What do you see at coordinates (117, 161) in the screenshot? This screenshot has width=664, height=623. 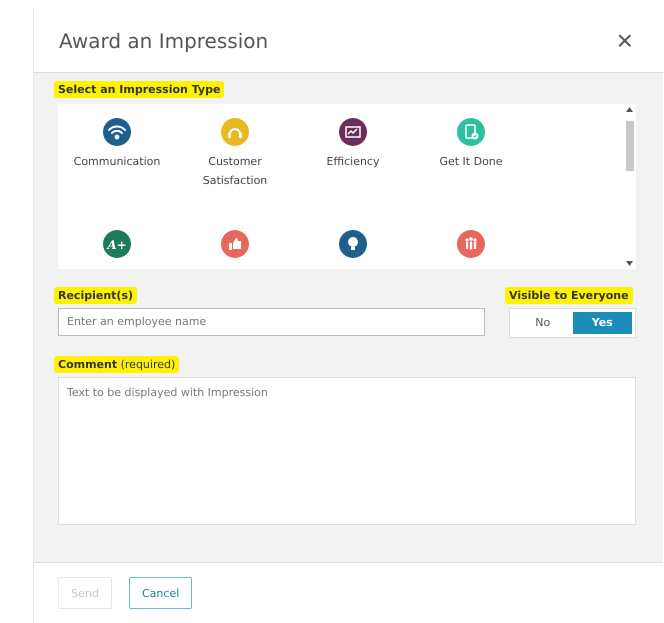 I see `impression-label: Communication` at bounding box center [117, 161].